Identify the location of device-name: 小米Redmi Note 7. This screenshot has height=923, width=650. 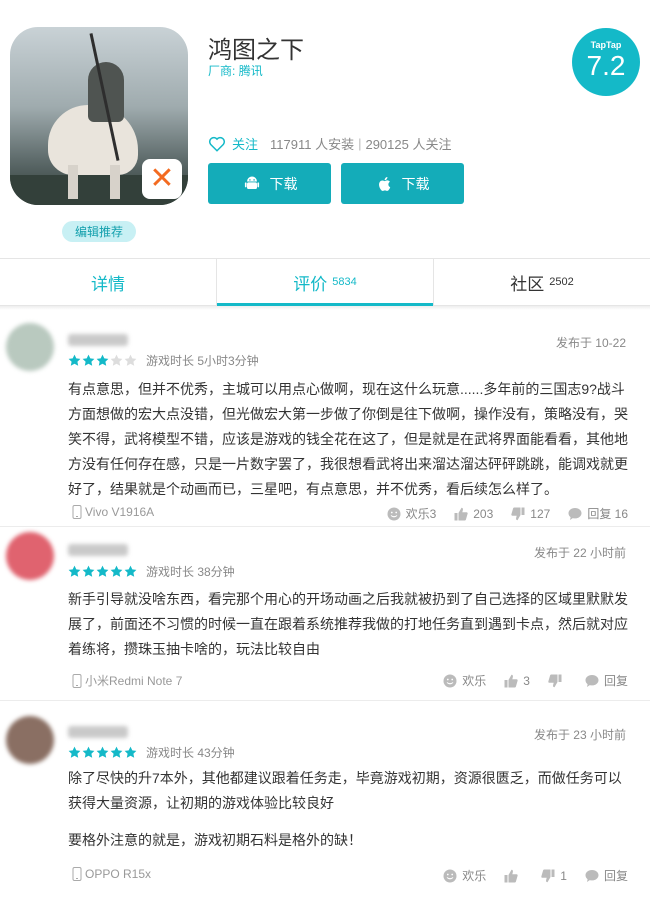
(134, 681).